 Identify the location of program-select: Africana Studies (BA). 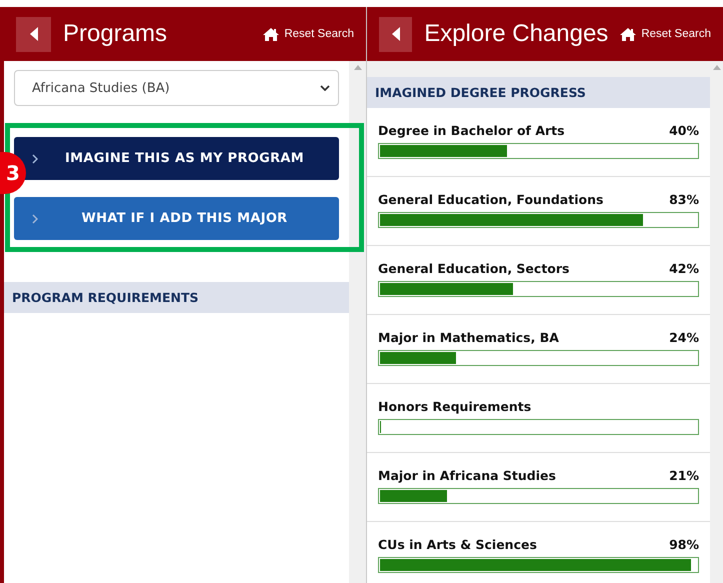
(176, 88).